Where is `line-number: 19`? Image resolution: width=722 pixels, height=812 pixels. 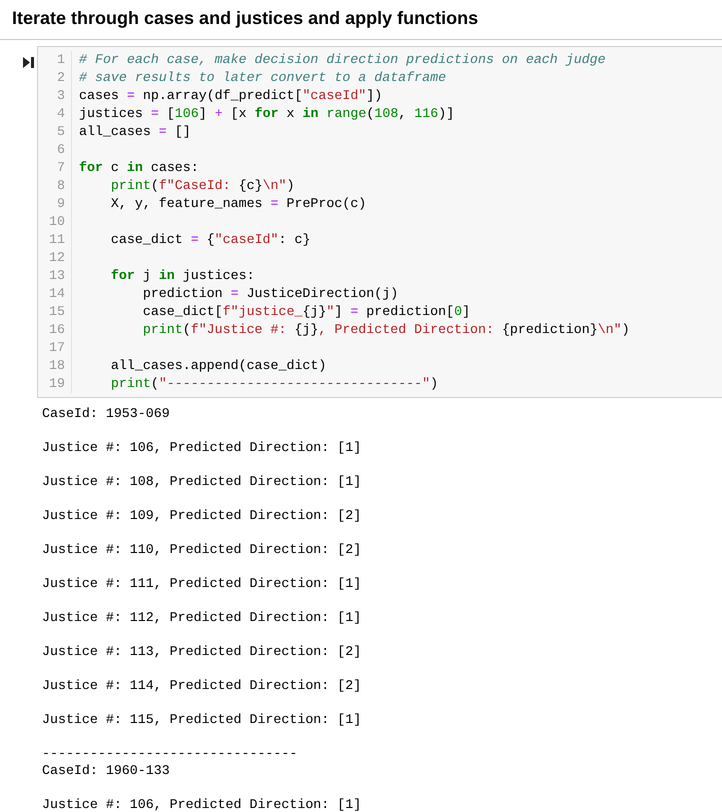 line-number: 19 is located at coordinates (57, 384).